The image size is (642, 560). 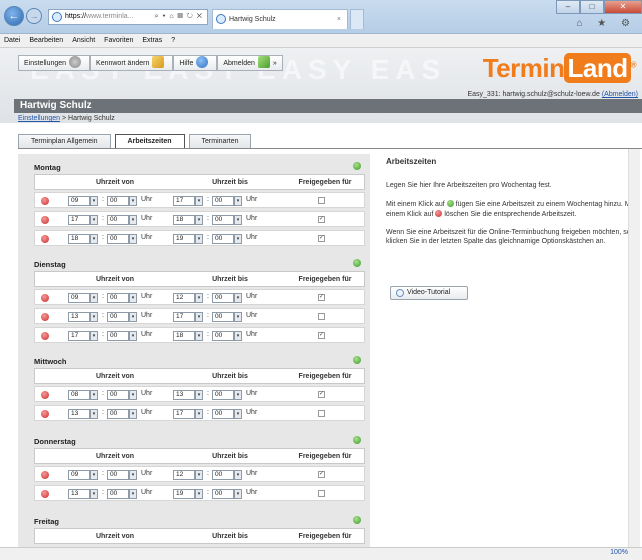 What do you see at coordinates (118, 40) in the screenshot?
I see `menu-favoriten: Favoriten` at bounding box center [118, 40].